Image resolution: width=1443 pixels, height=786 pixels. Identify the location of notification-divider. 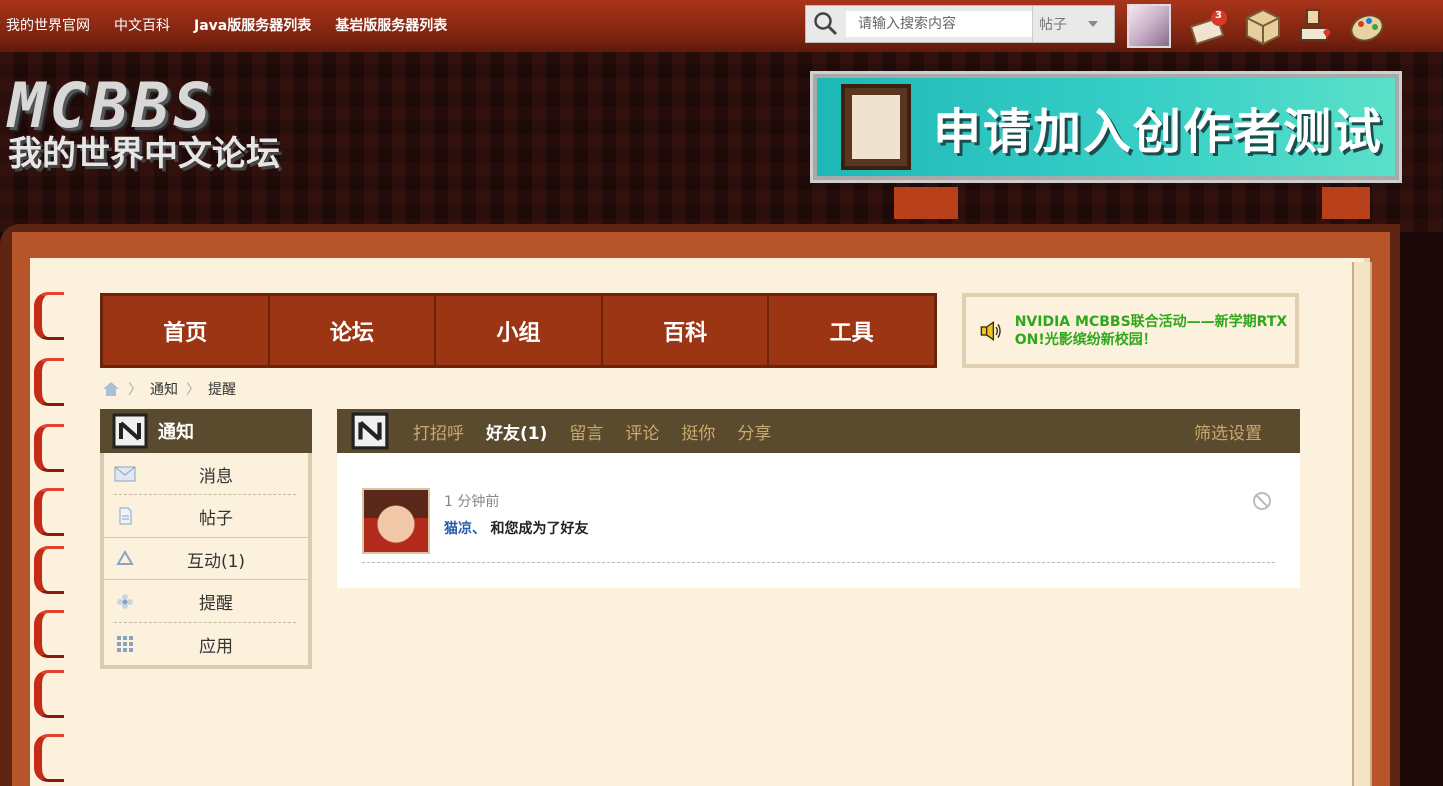
(818, 562).